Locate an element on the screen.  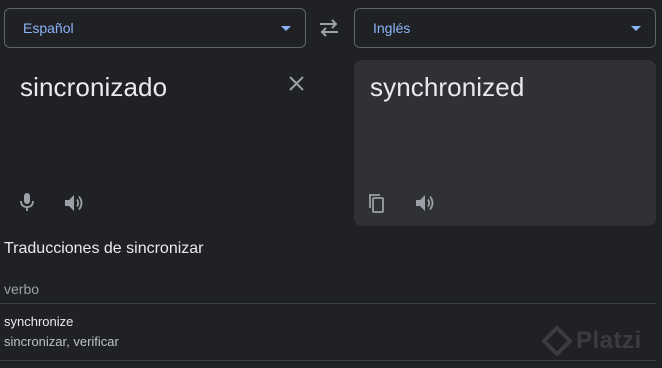
listen-translation-button is located at coordinates (425, 203).